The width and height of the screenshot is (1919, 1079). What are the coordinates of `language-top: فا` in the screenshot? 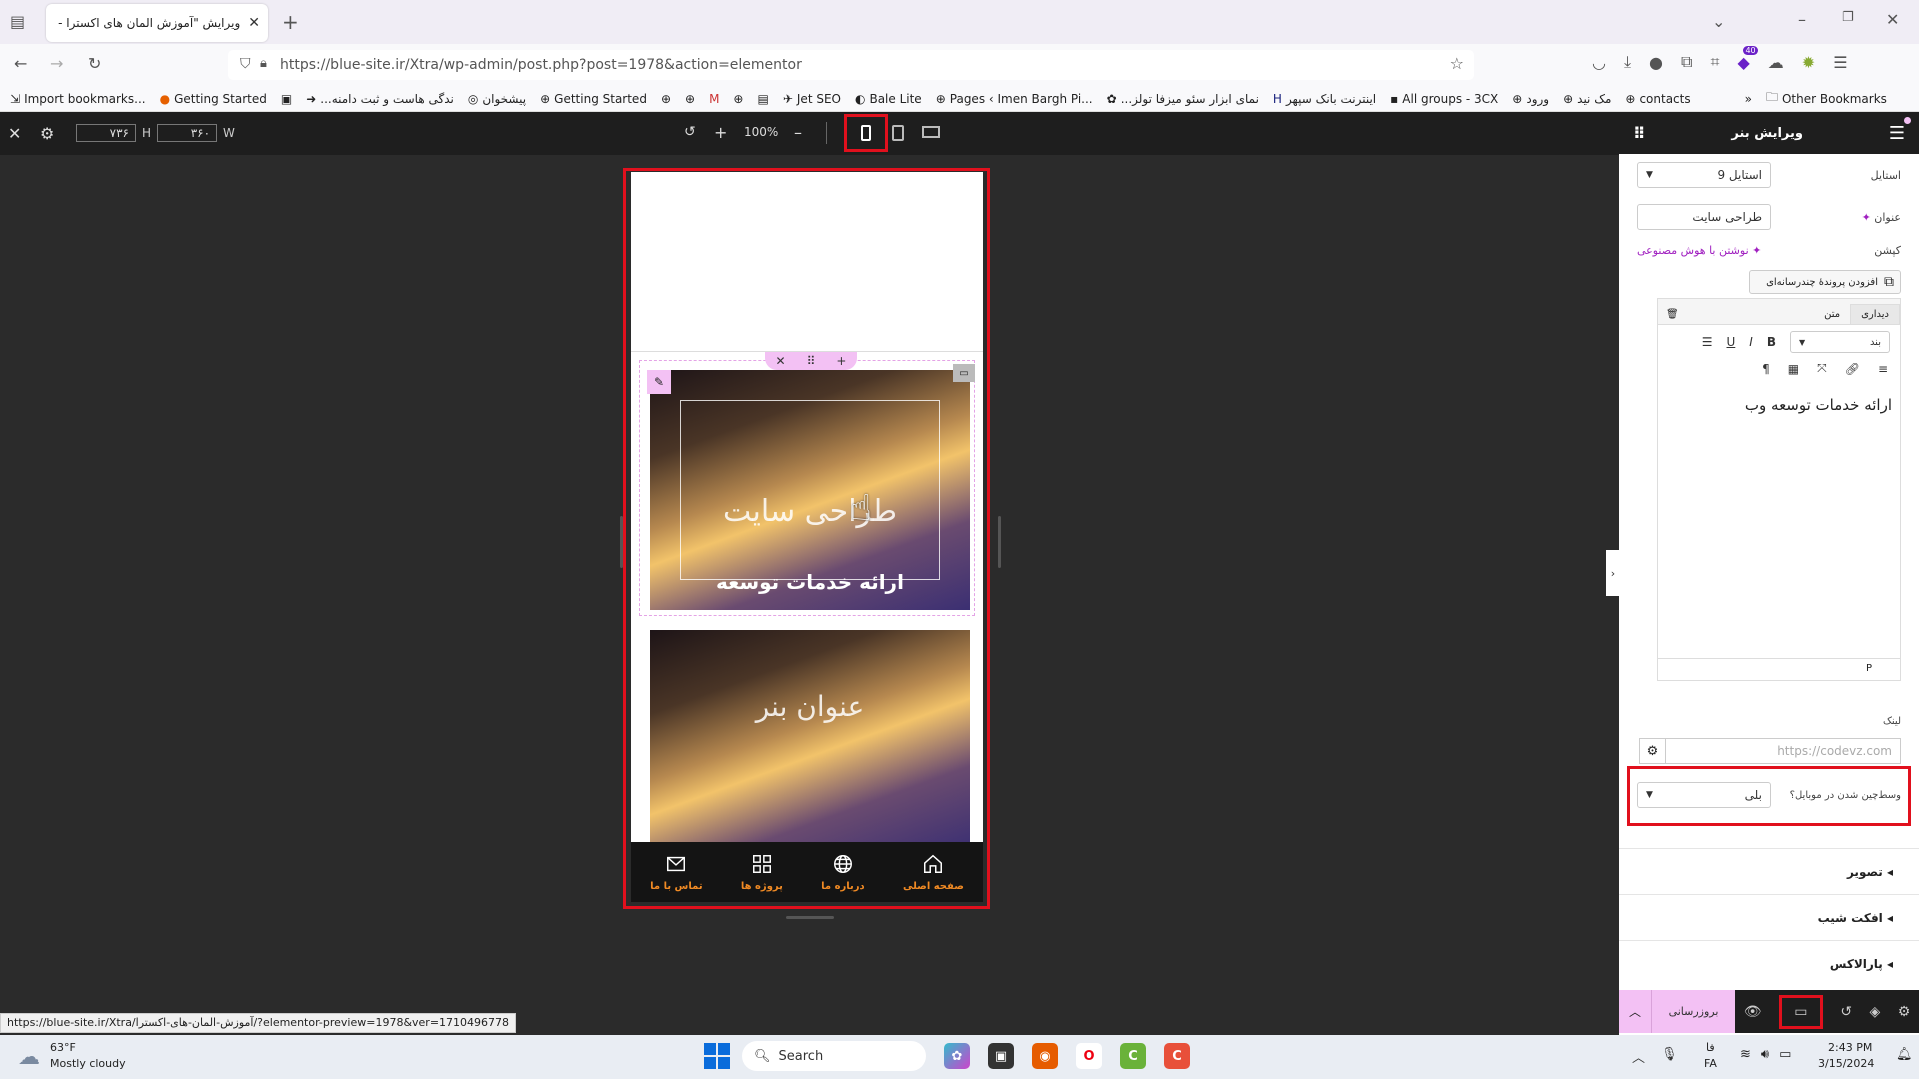 It's located at (1710, 1047).